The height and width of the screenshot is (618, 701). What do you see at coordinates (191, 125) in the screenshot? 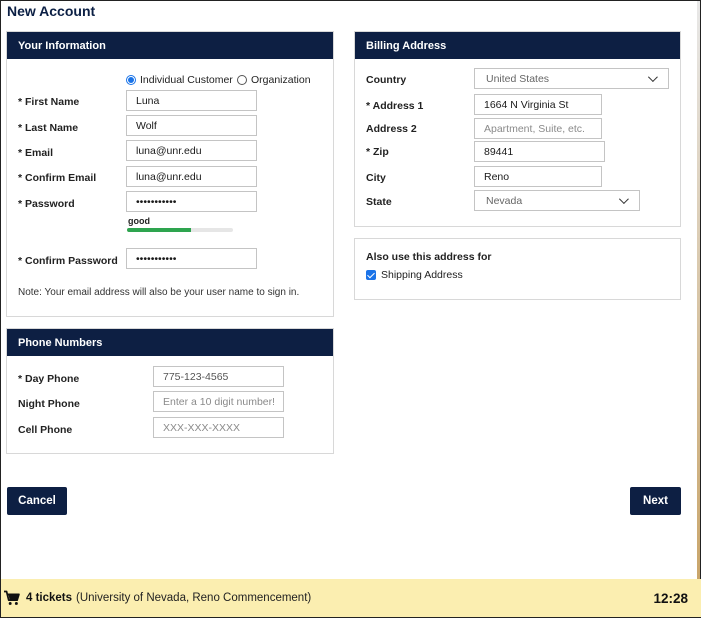
I see `last-name-input` at bounding box center [191, 125].